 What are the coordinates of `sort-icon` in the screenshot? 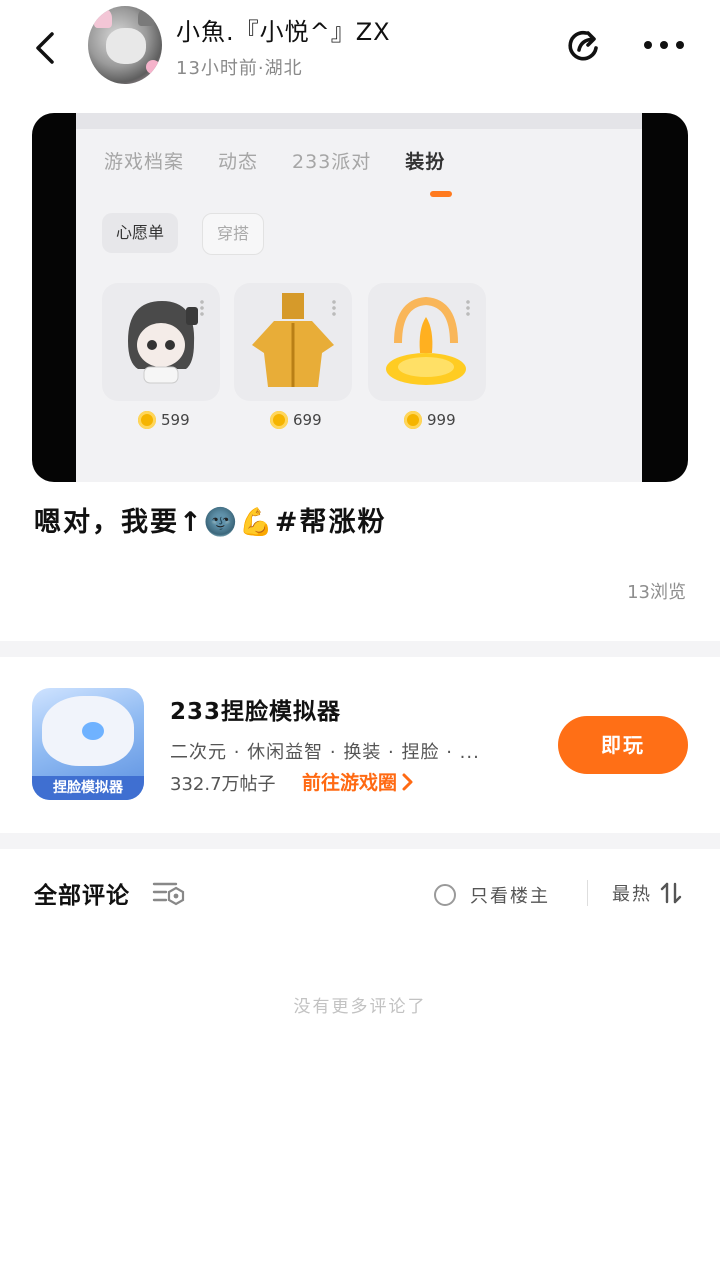 It's located at (671, 893).